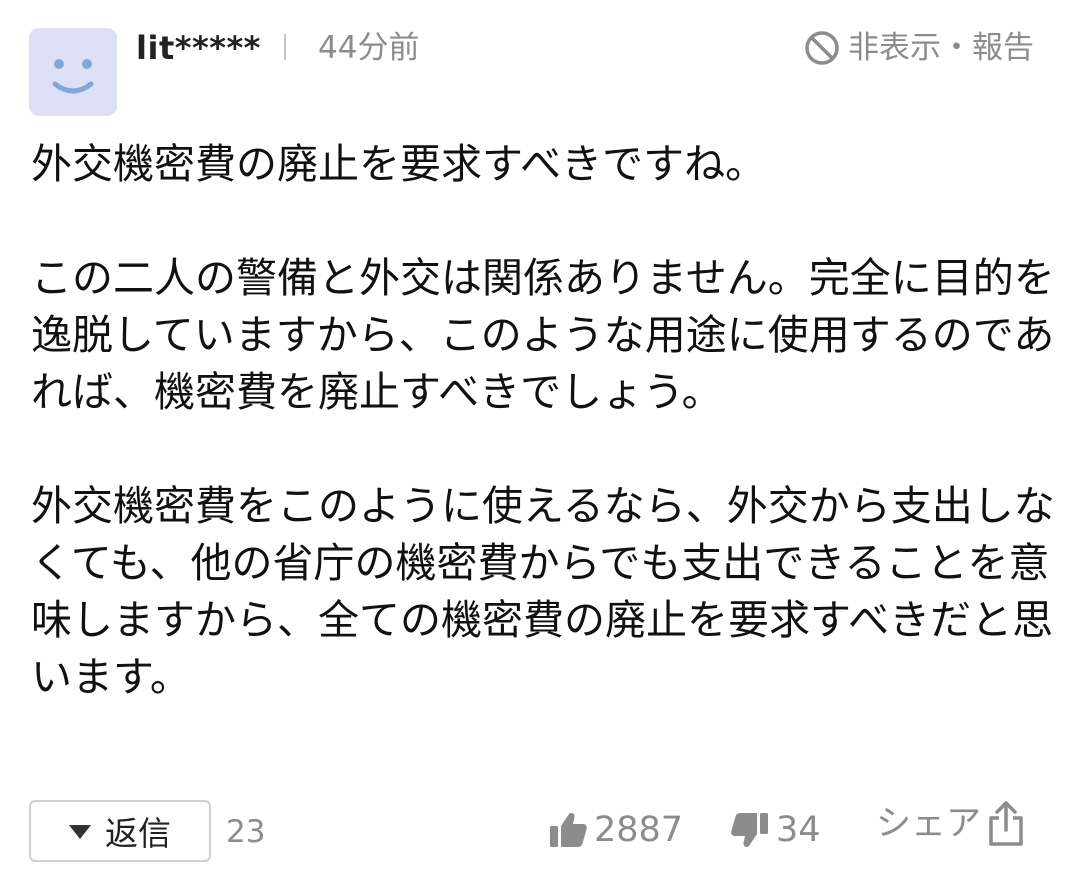 The image size is (1080, 880). What do you see at coordinates (929, 824) in the screenshot?
I see `share-label: シェア` at bounding box center [929, 824].